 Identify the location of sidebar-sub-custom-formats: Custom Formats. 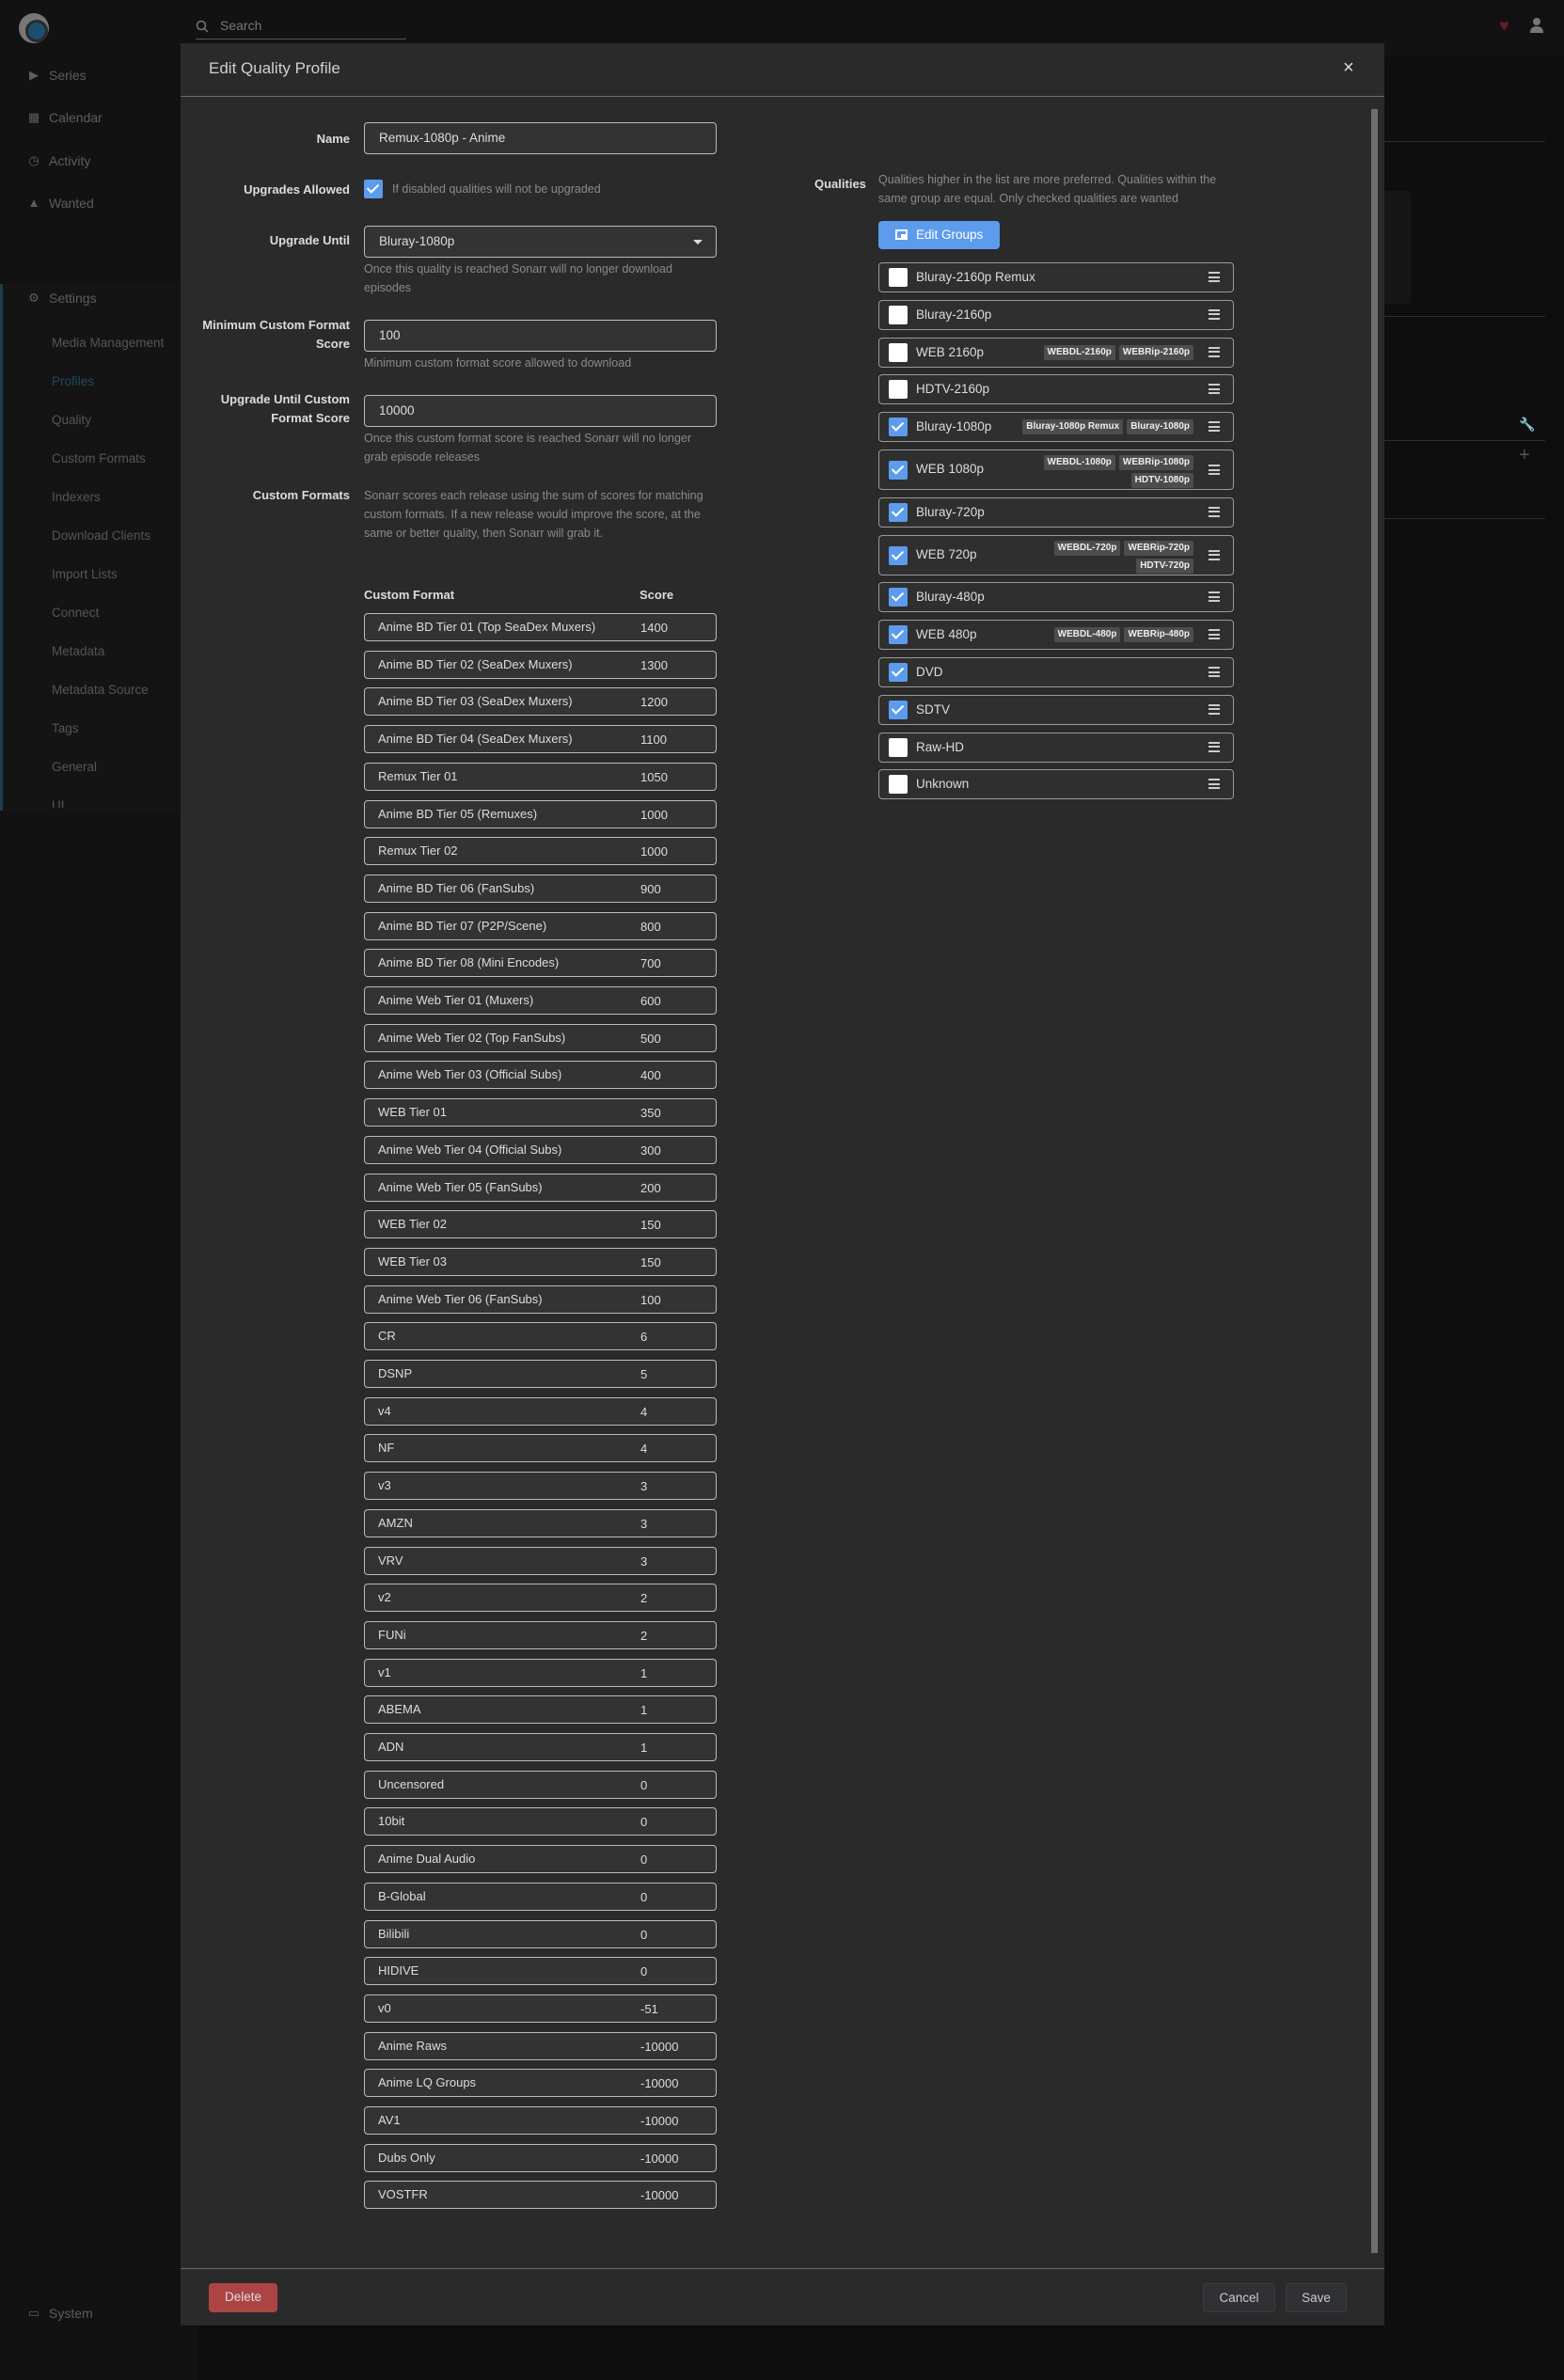
(99, 458).